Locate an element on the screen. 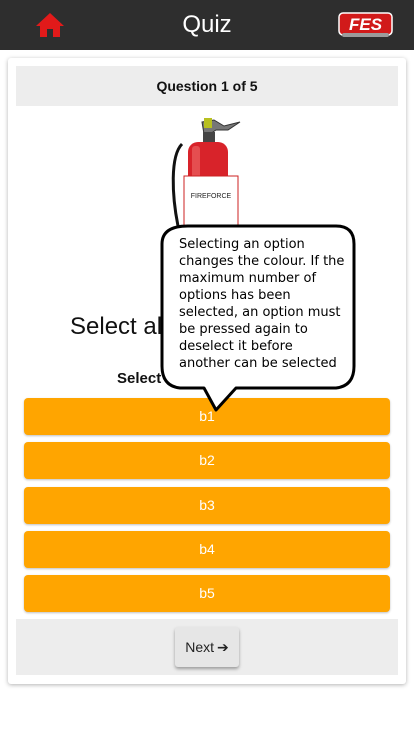  question-text: Select al is located at coordinates (116, 326).